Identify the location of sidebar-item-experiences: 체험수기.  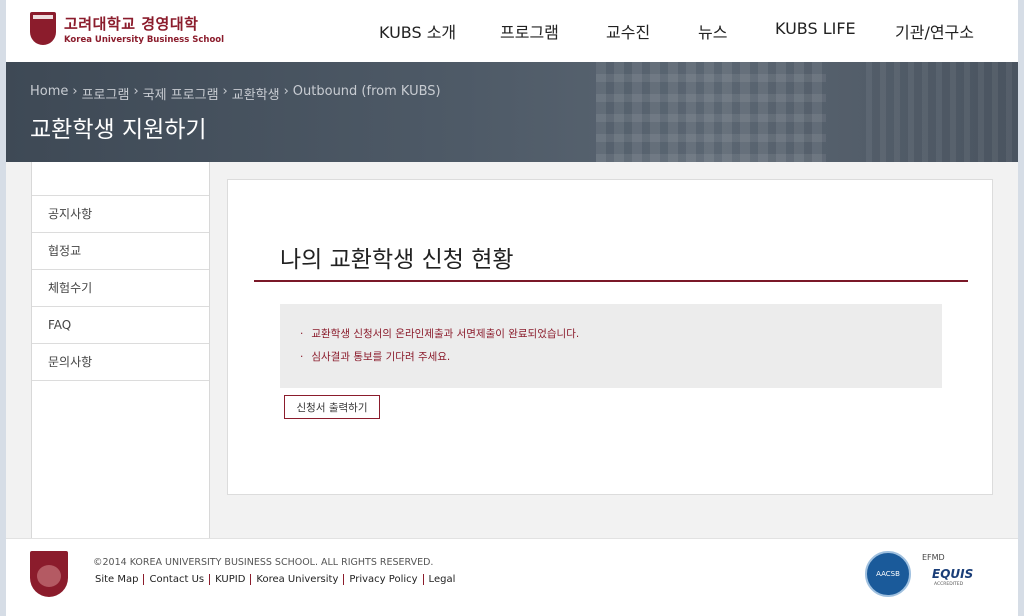
(120, 288).